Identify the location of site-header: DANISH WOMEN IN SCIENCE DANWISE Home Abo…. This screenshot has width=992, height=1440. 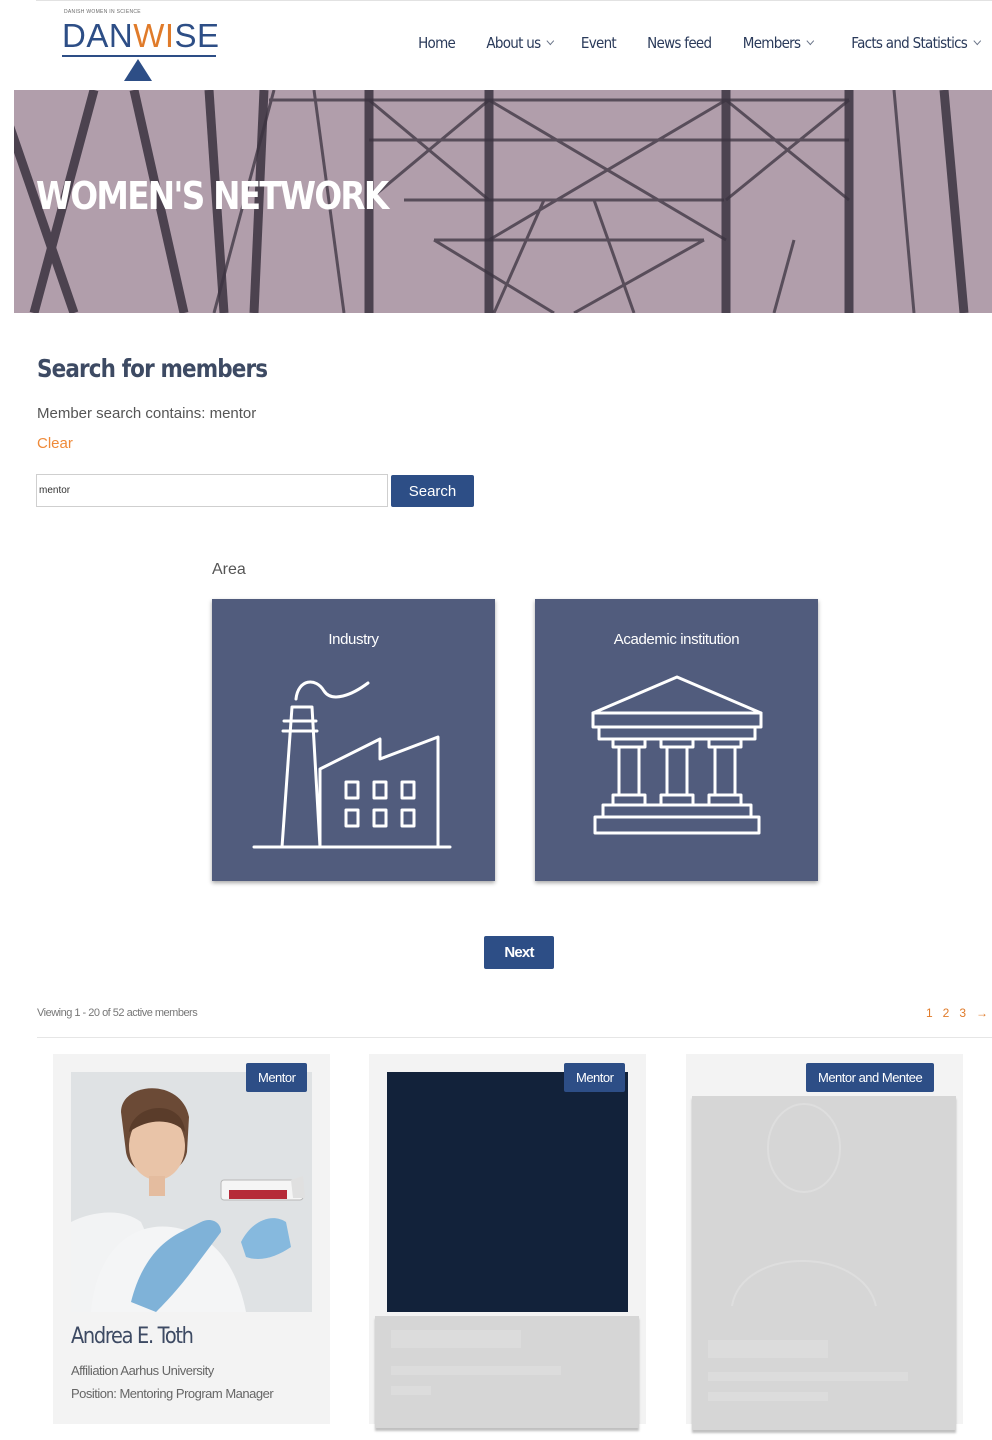
(514, 45).